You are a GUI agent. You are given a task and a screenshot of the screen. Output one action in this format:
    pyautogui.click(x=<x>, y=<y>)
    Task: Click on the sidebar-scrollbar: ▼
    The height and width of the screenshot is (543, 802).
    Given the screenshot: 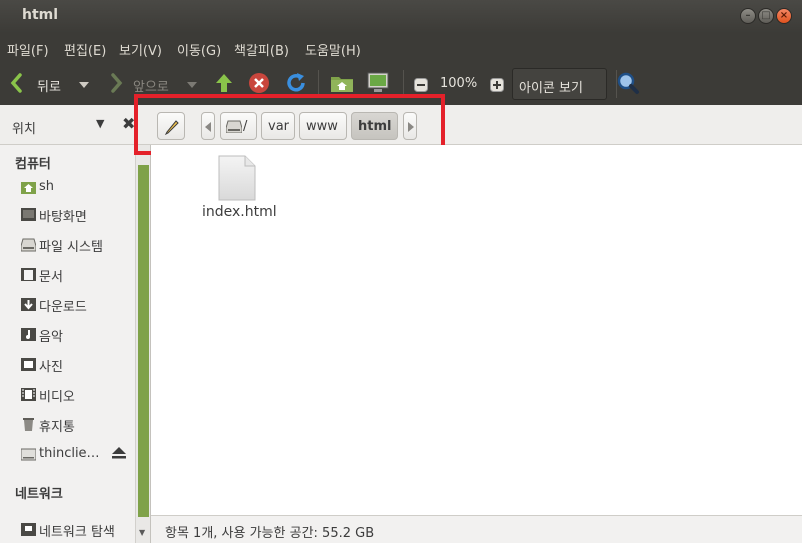 What is the action you would take?
    pyautogui.click(x=142, y=344)
    